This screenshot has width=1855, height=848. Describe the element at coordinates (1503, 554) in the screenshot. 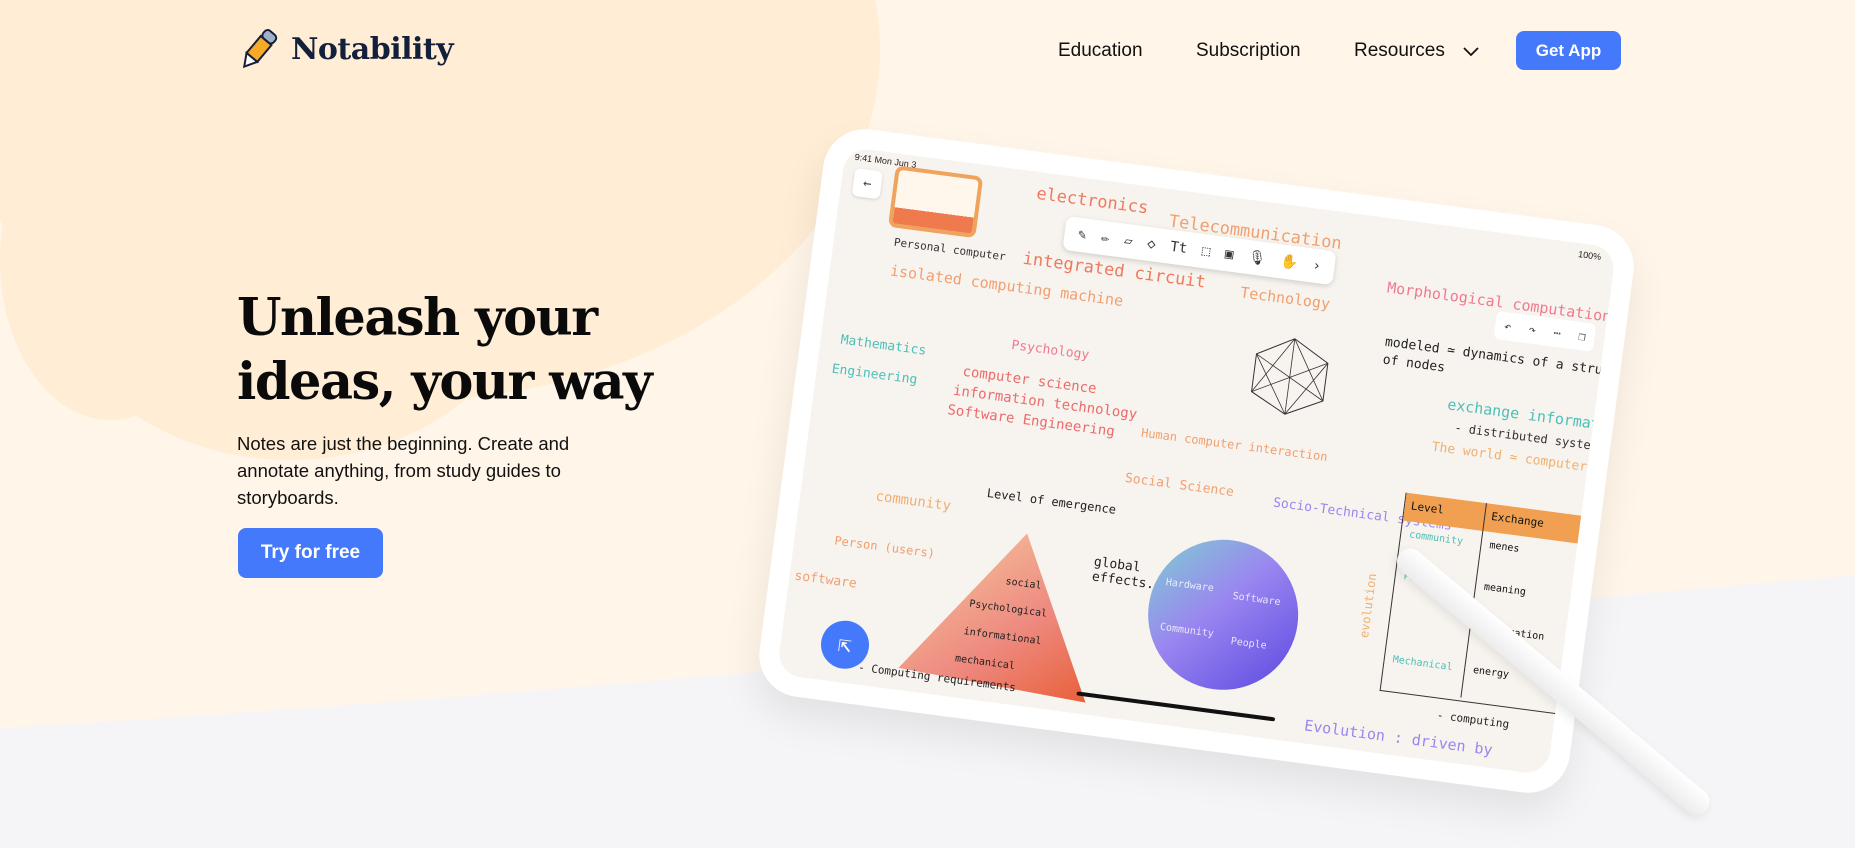

I see `table-cell: menes` at that location.